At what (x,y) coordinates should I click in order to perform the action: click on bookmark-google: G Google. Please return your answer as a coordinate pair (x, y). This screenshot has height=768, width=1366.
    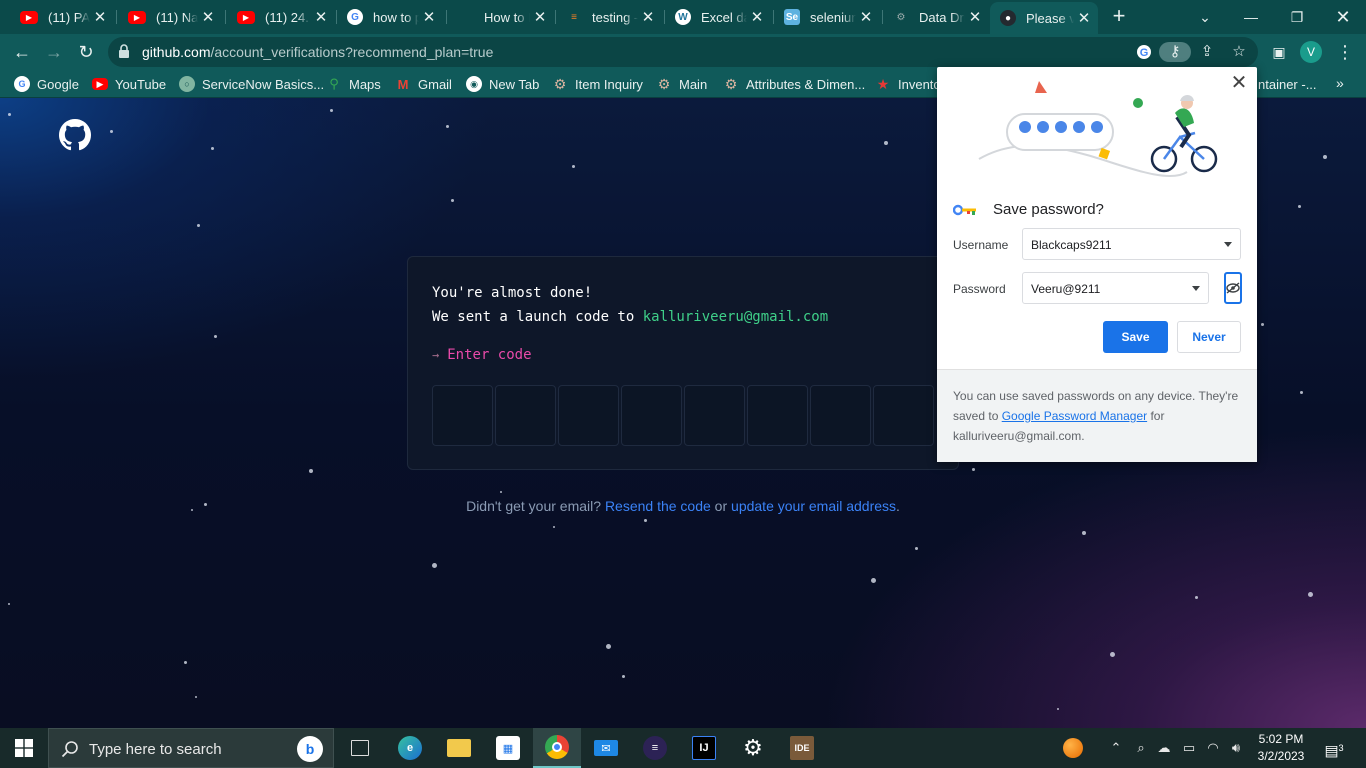
    Looking at the image, I should click on (46, 84).